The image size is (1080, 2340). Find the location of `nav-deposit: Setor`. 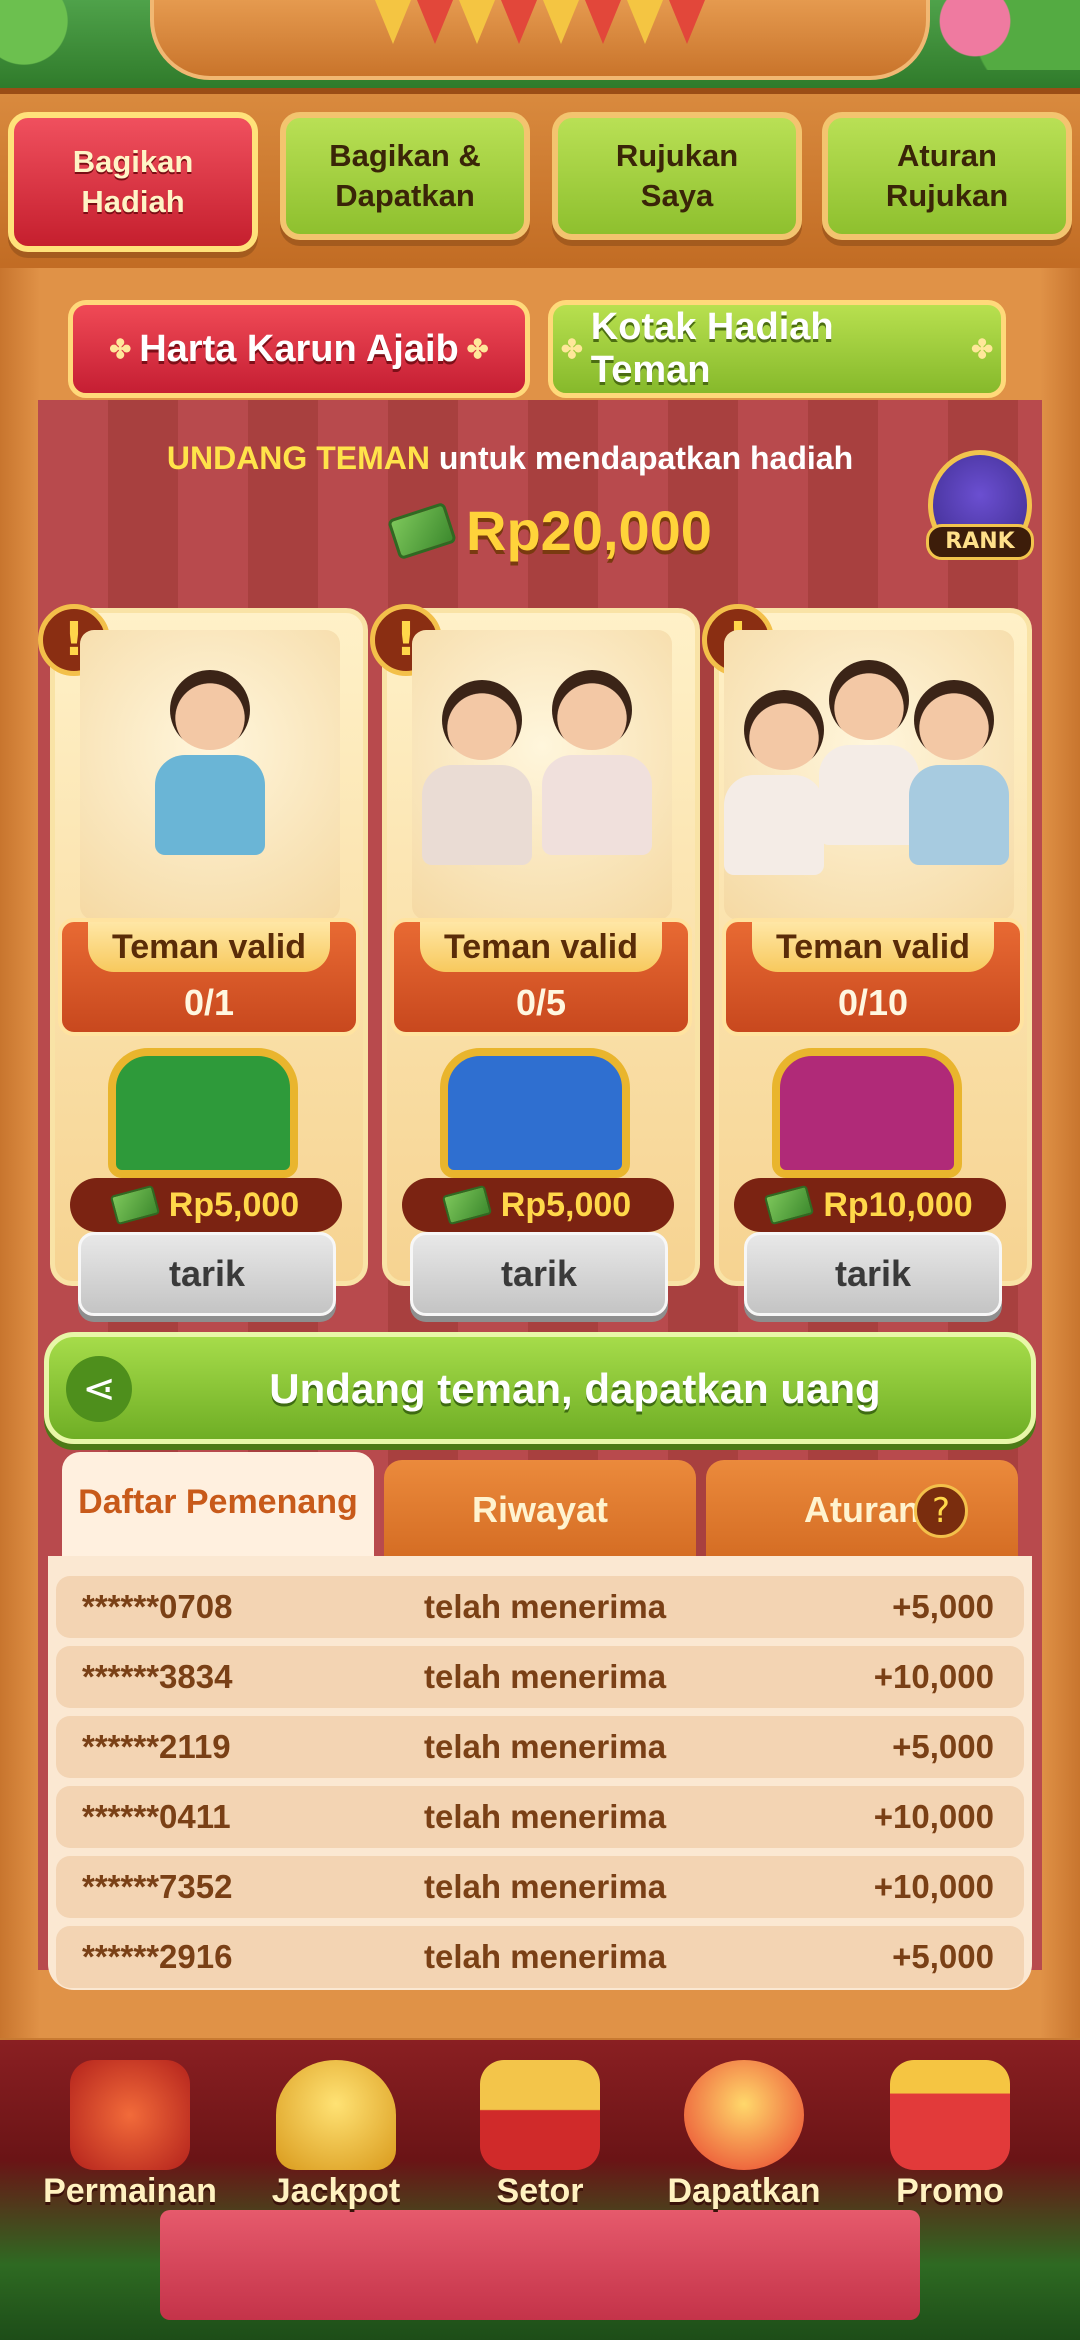

nav-deposit: Setor is located at coordinates (540, 2135).